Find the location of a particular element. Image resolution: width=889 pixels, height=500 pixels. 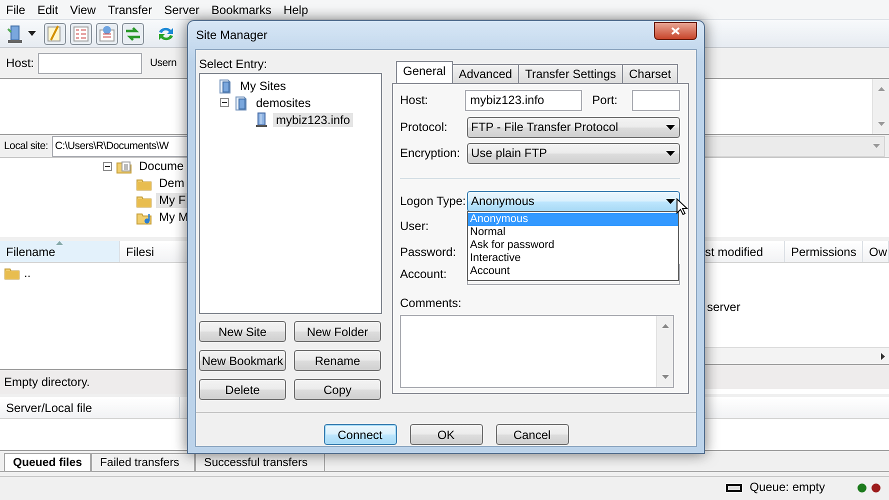

dialog-button: Connect is located at coordinates (360, 435).